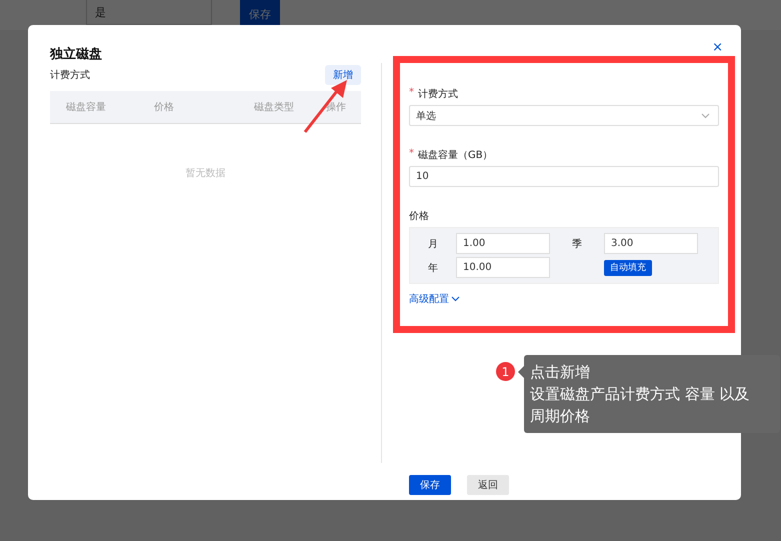 The image size is (781, 541). What do you see at coordinates (434, 299) in the screenshot?
I see `advanced-toggle: 高级配置` at bounding box center [434, 299].